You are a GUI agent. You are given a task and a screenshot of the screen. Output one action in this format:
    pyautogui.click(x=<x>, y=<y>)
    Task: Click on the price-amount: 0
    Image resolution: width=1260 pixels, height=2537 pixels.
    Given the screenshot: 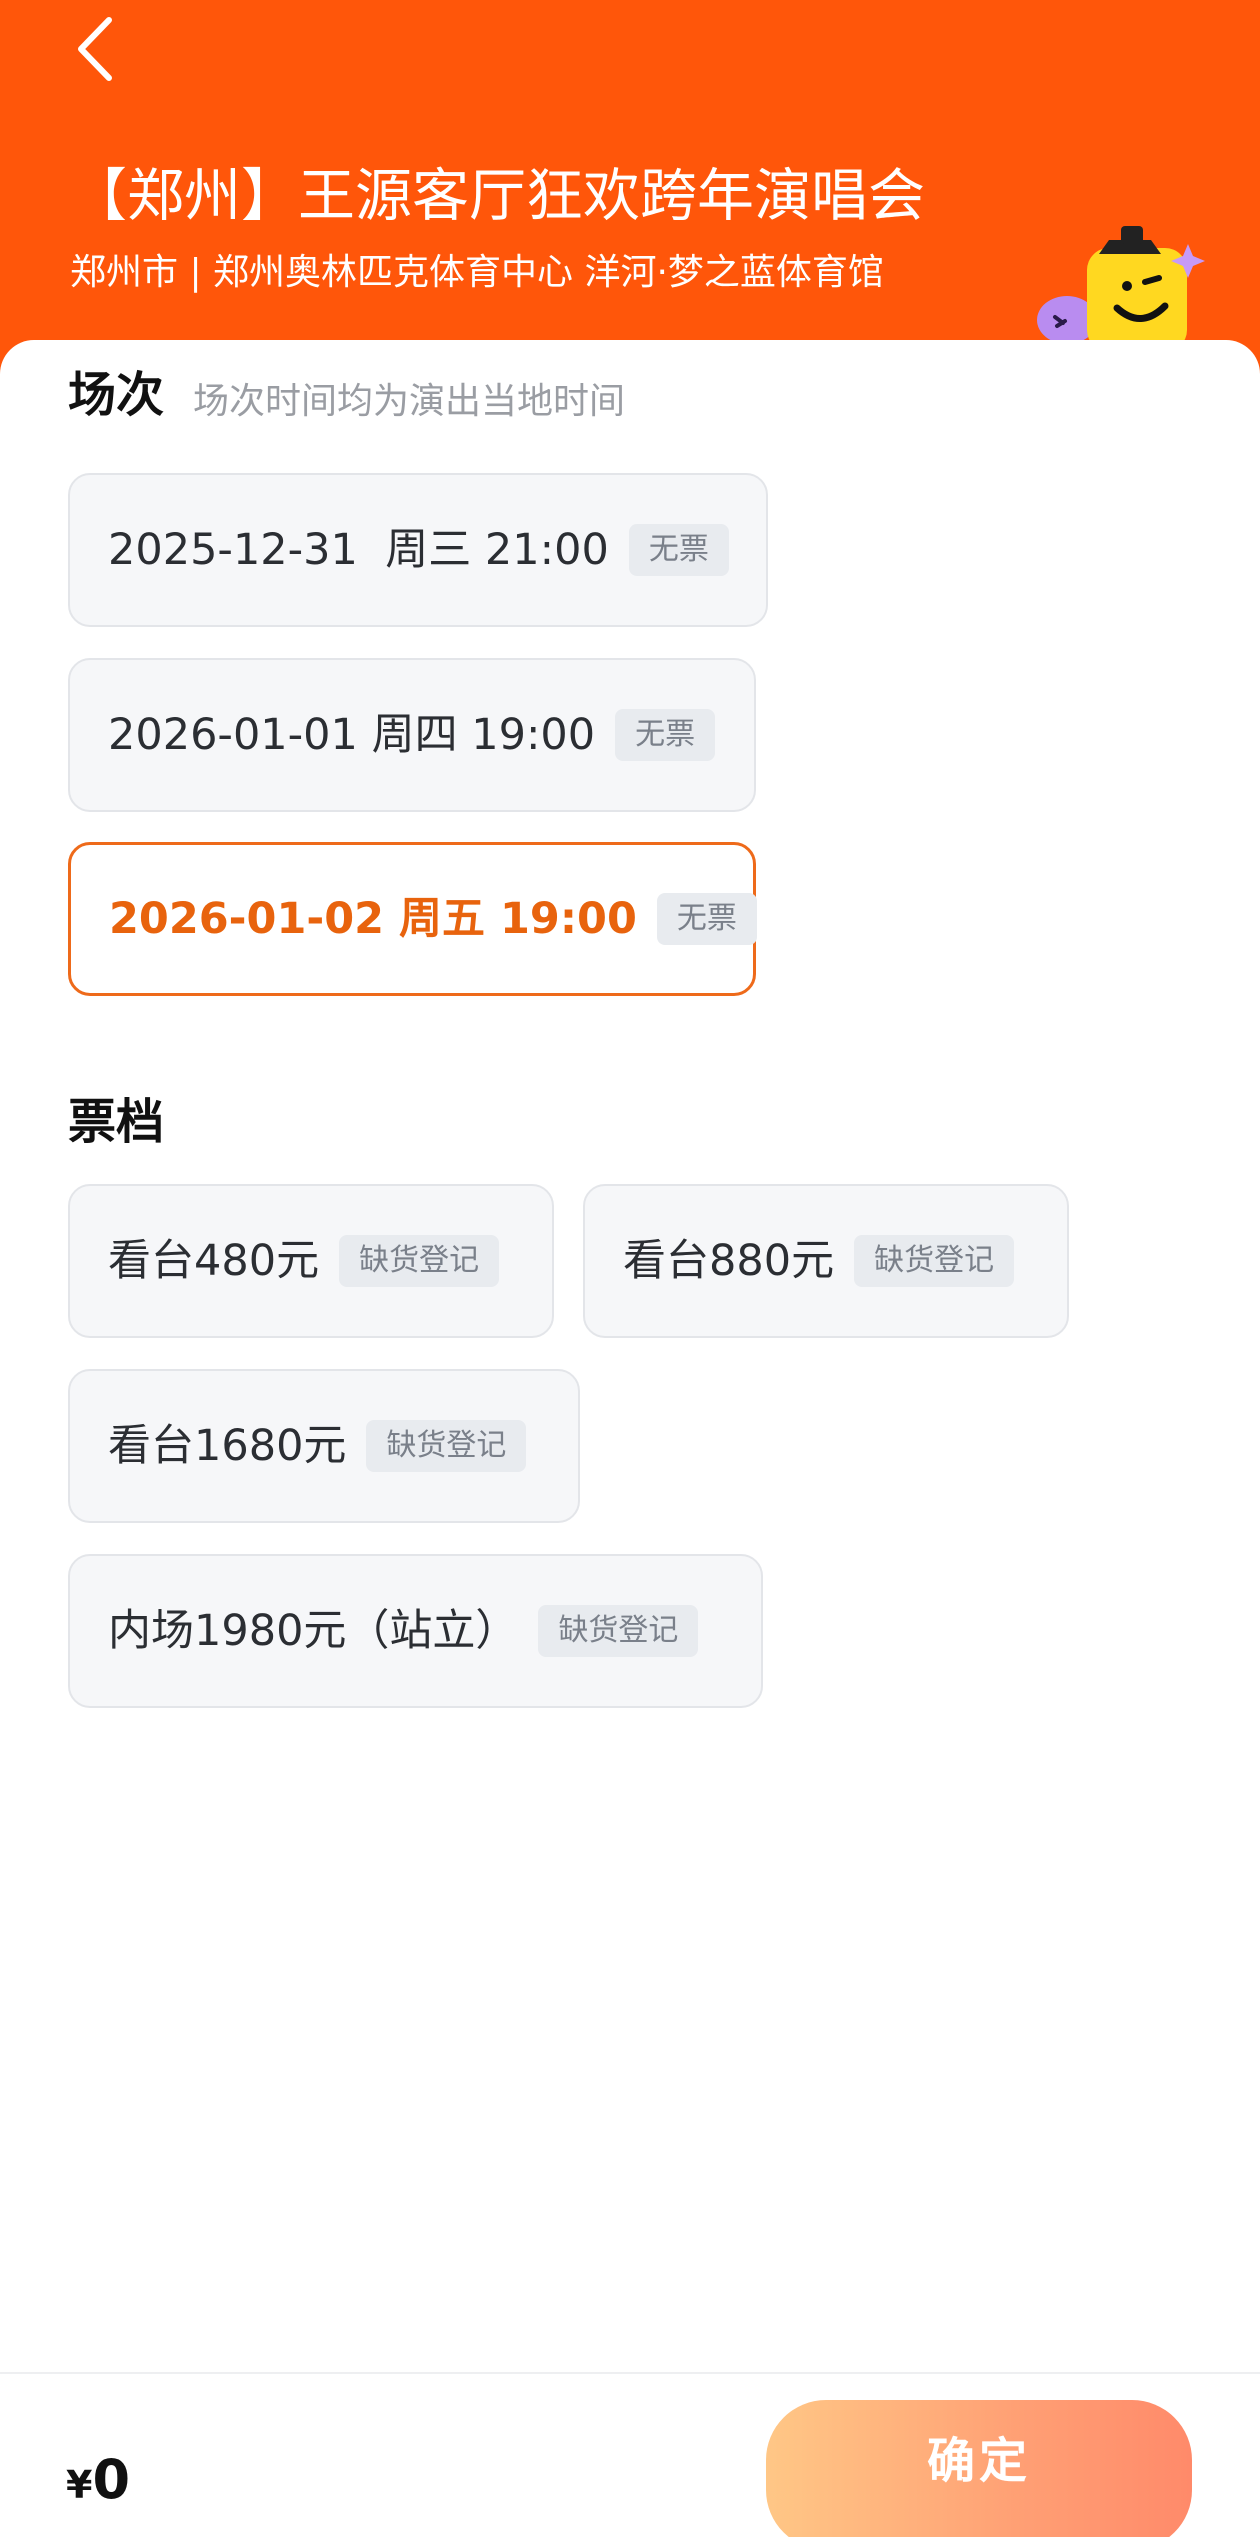 What is the action you would take?
    pyautogui.click(x=111, y=2479)
    